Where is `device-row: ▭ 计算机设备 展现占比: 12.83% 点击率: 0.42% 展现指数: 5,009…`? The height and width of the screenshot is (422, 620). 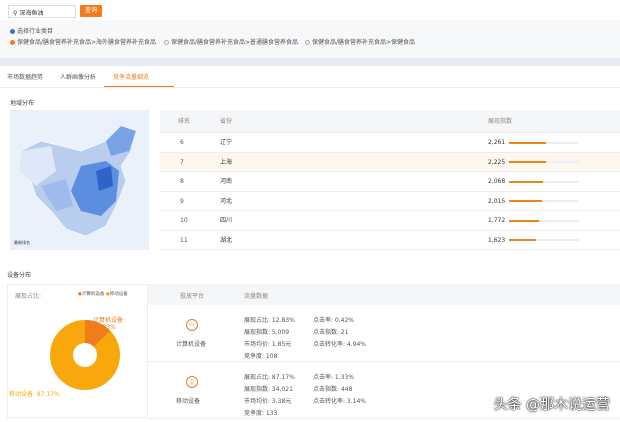
device-row: ▭ 计算机设备 展现占比: 12.83% 点击率: 0.42% 展现指数: 5,009… is located at coordinates (384, 333).